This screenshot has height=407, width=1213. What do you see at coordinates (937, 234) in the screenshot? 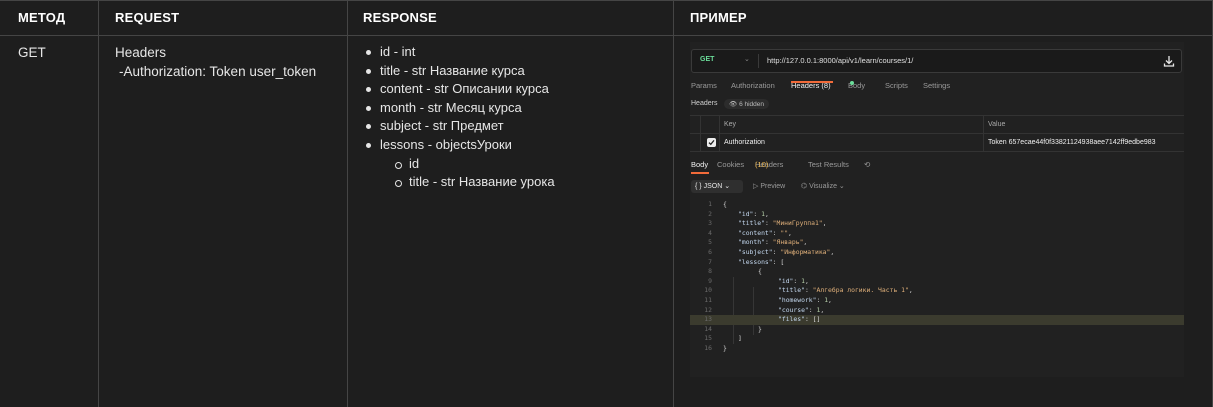
I see `code-line: 4 "content": "",` at bounding box center [937, 234].